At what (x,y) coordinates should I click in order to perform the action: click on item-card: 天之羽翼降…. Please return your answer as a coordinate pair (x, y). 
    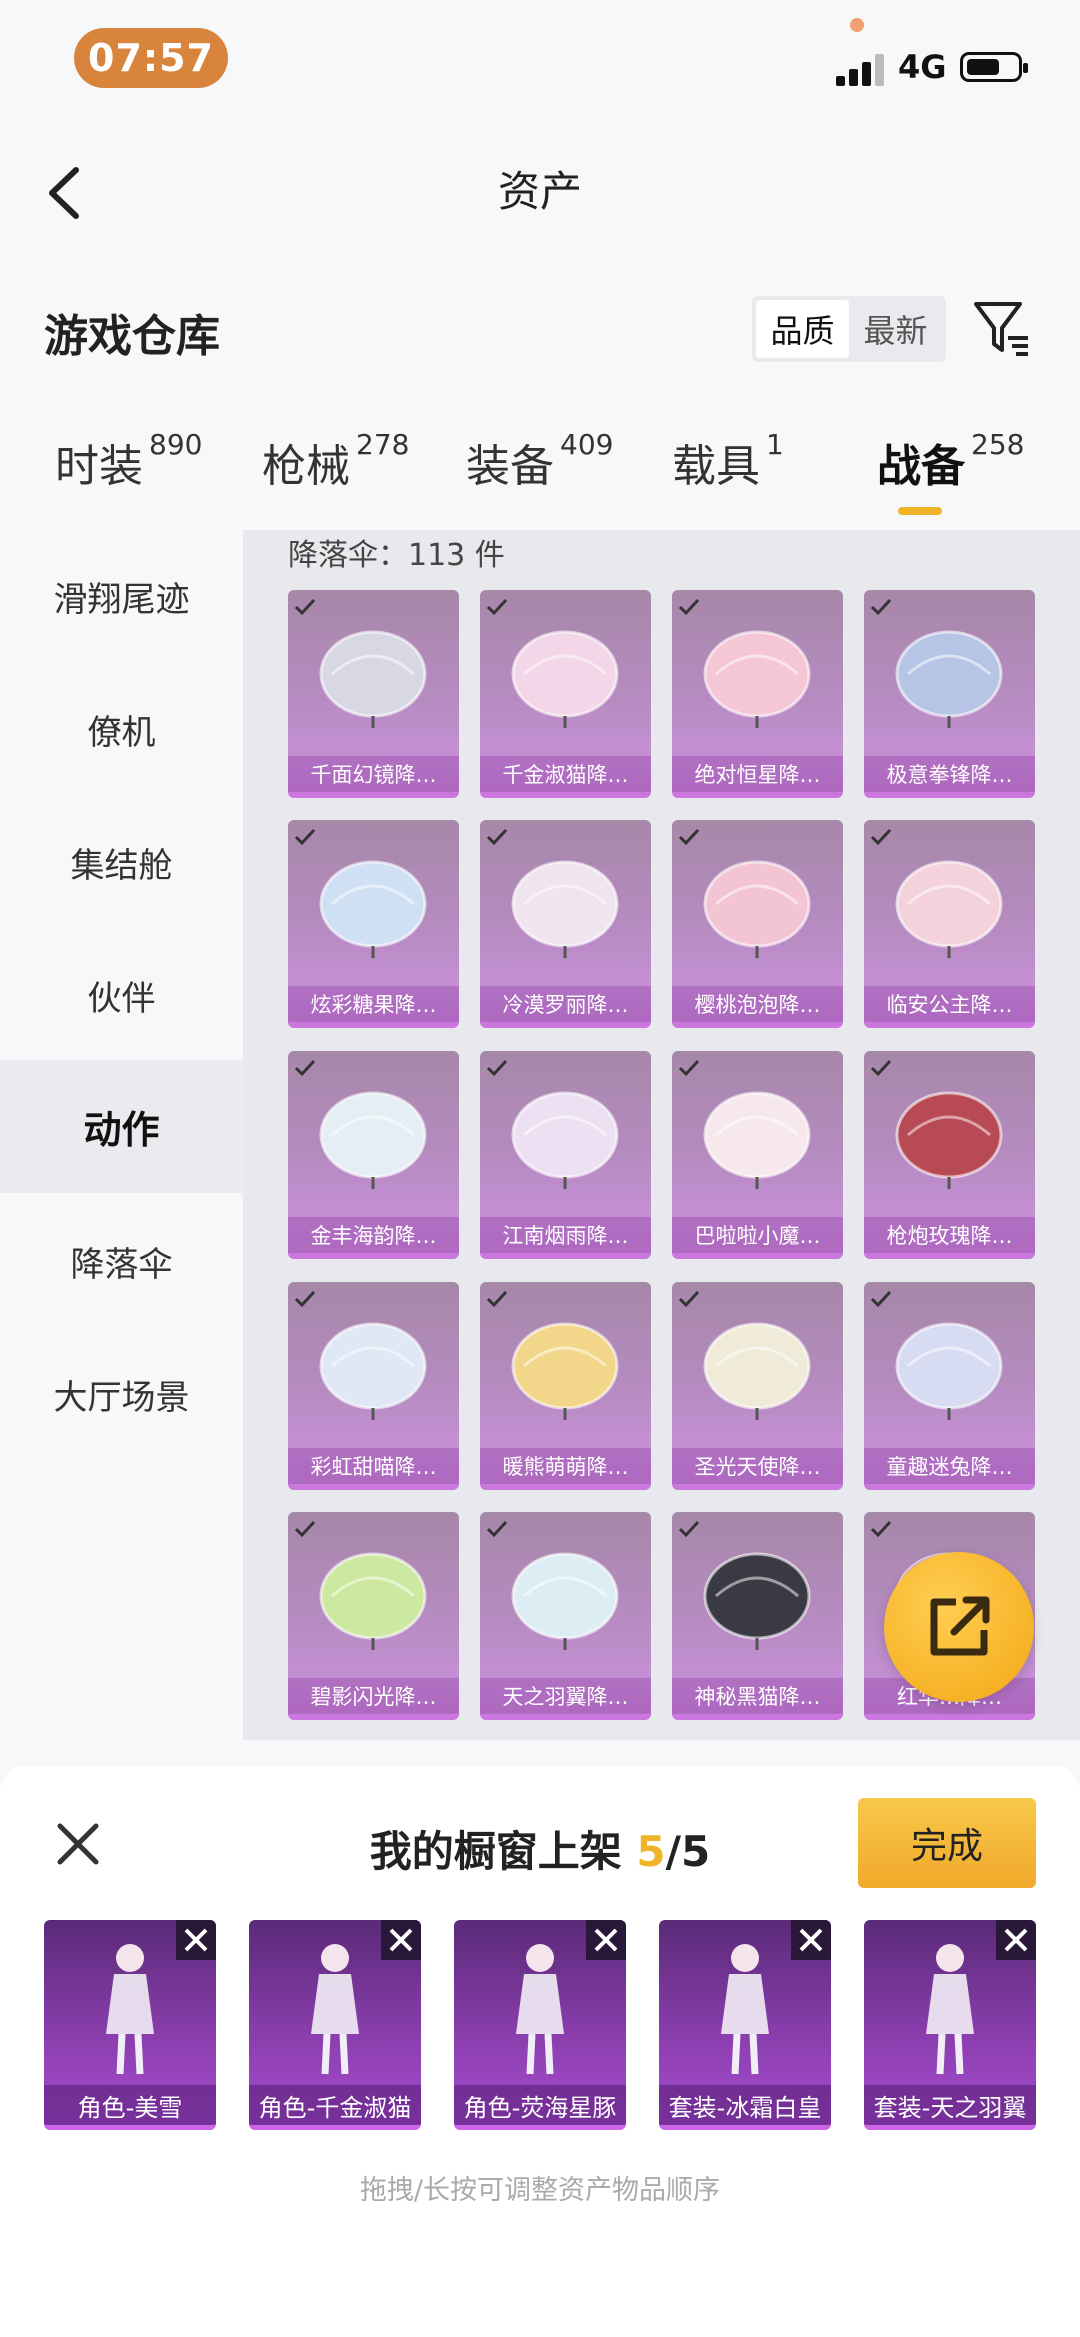
    Looking at the image, I should click on (565, 1616).